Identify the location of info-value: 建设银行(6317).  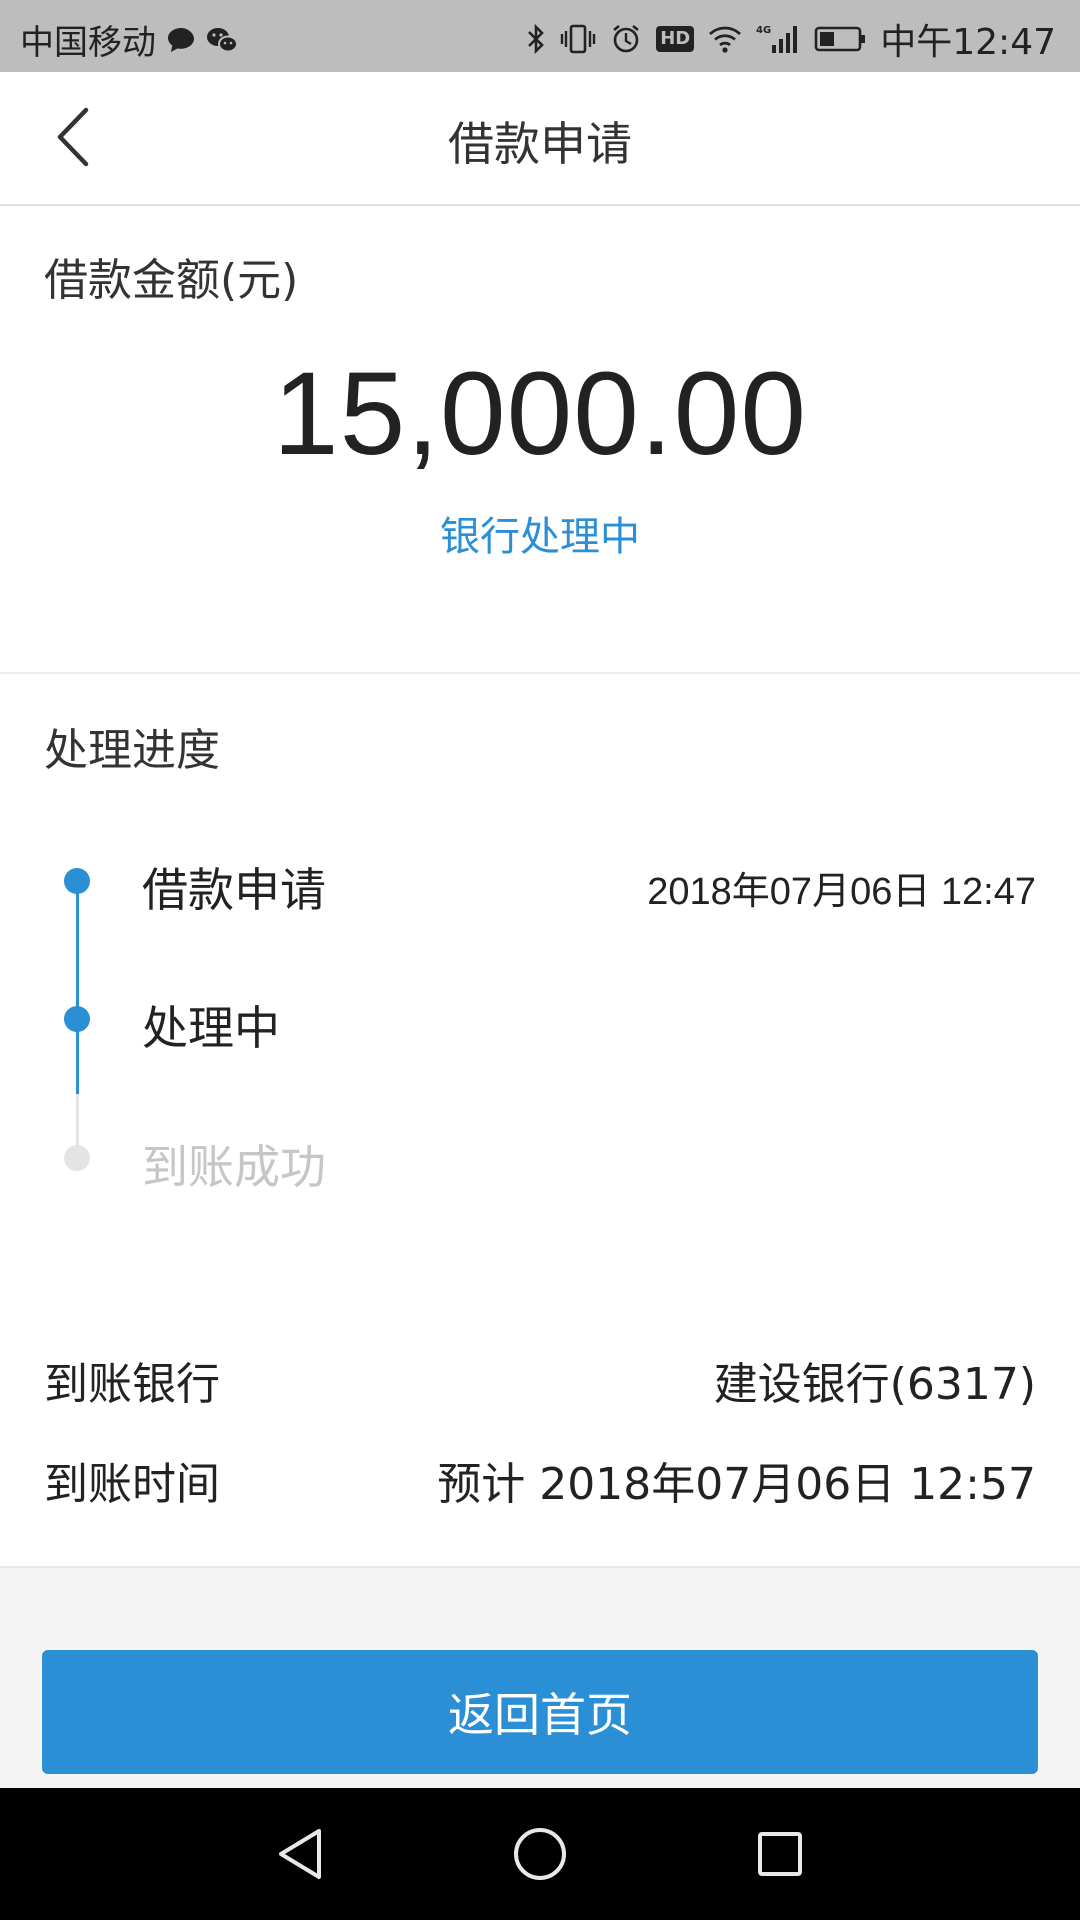
(874, 1384).